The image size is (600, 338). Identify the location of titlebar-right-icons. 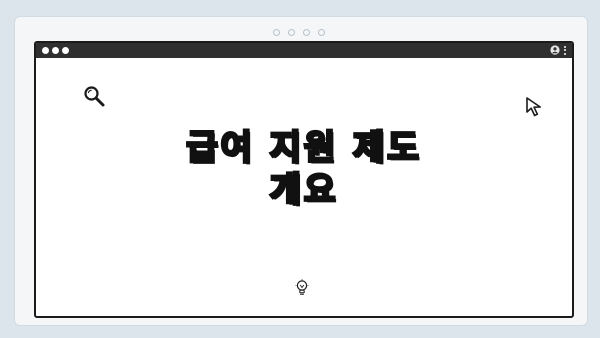
(558, 50).